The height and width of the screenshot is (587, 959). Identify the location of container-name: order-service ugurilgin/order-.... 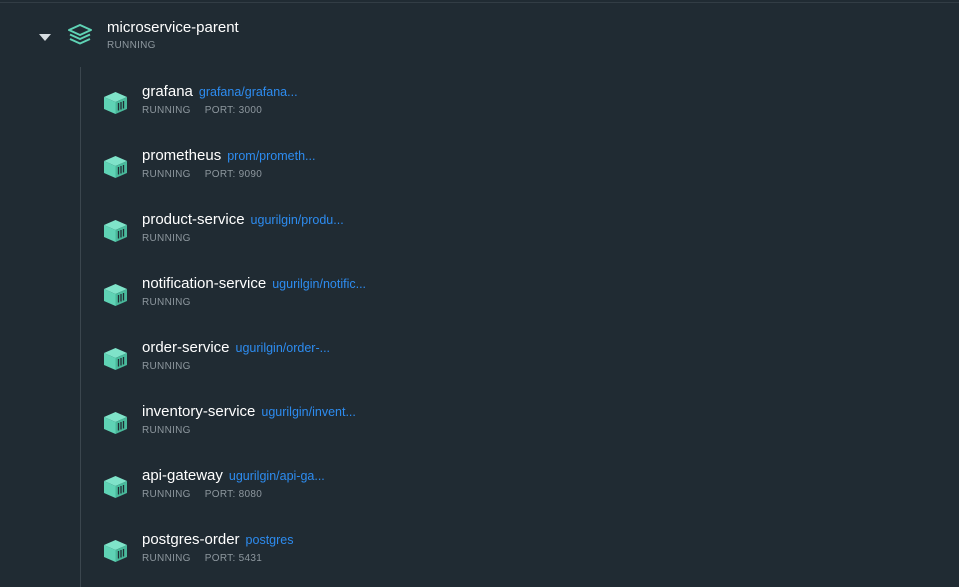
(236, 347).